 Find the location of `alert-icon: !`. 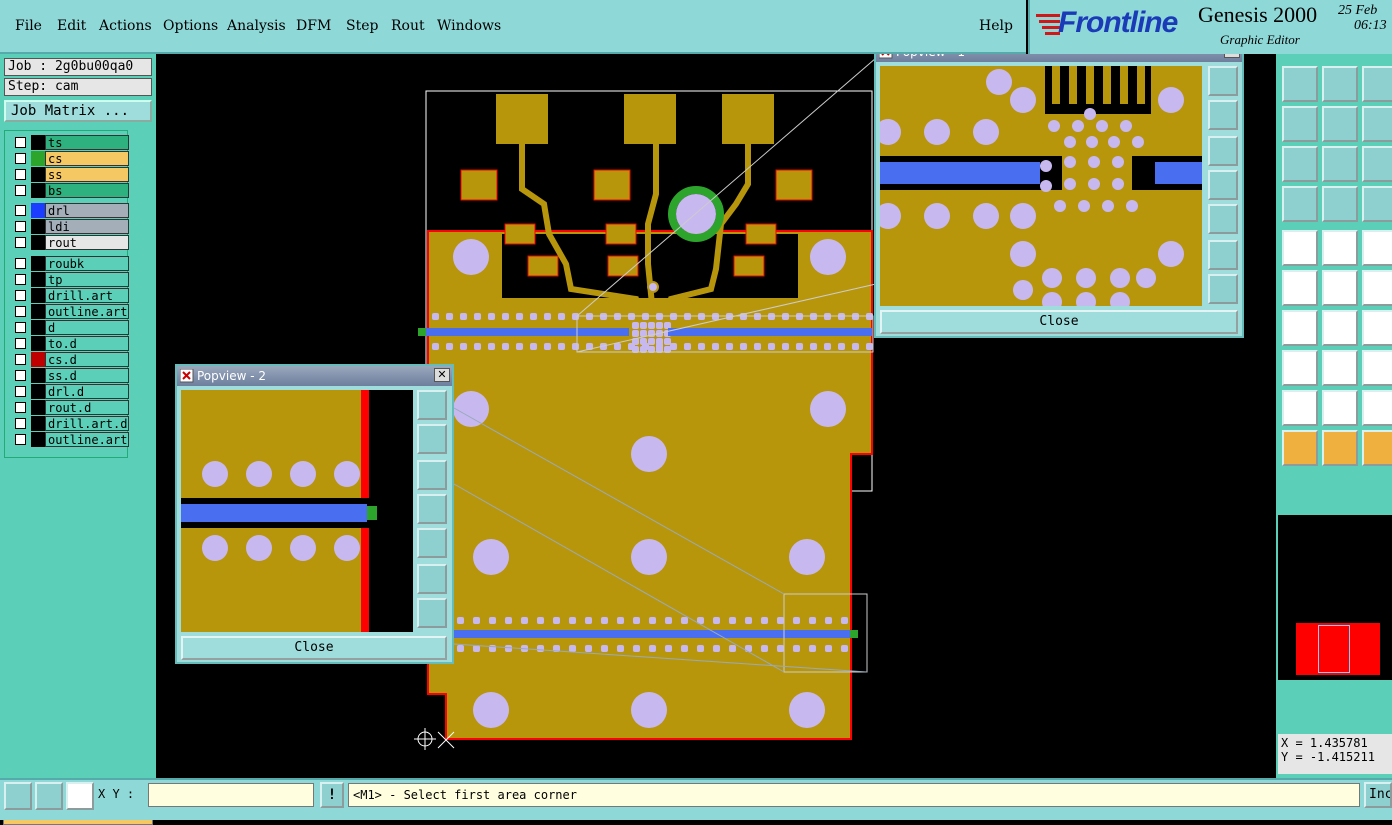

alert-icon: ! is located at coordinates (332, 795).